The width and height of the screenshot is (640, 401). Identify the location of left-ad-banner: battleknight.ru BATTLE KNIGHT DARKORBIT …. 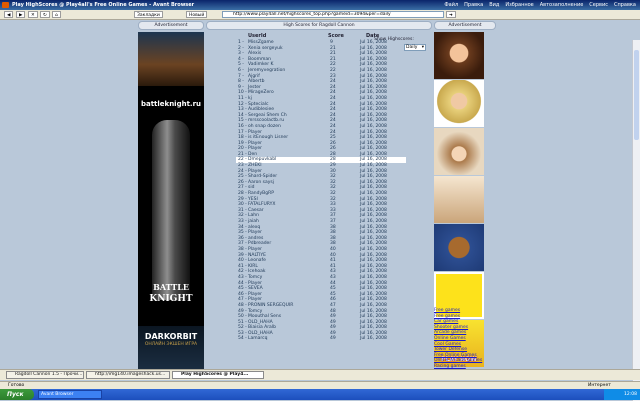
(171, 206).